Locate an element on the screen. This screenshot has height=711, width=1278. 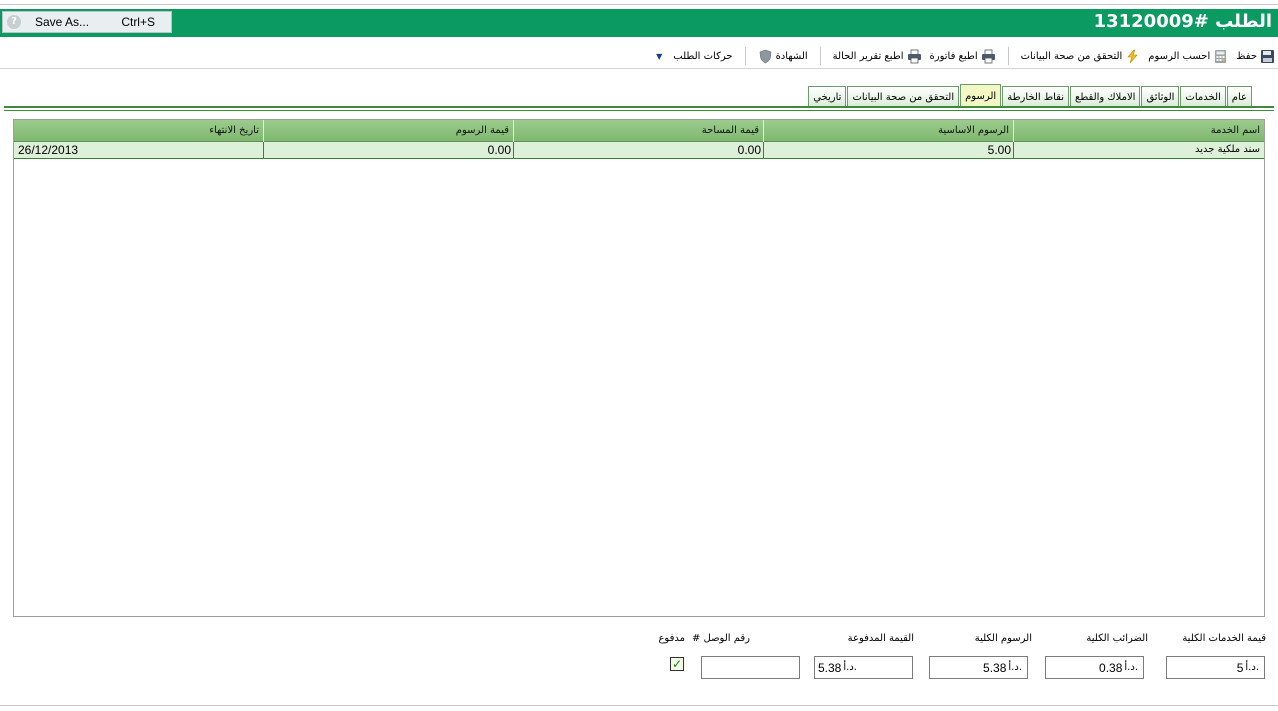
column-header-base-fee: الرسوم الاساسية is located at coordinates (888, 131).